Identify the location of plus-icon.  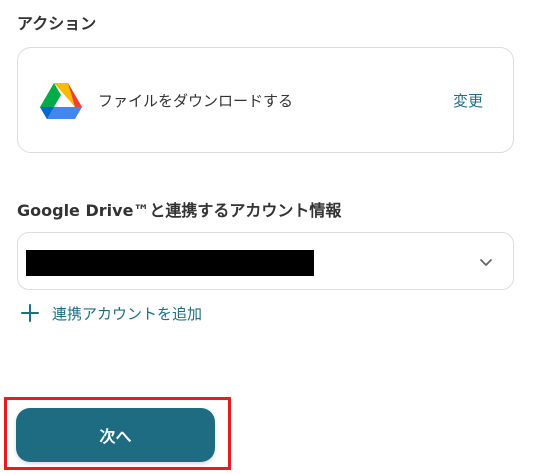
(30, 313).